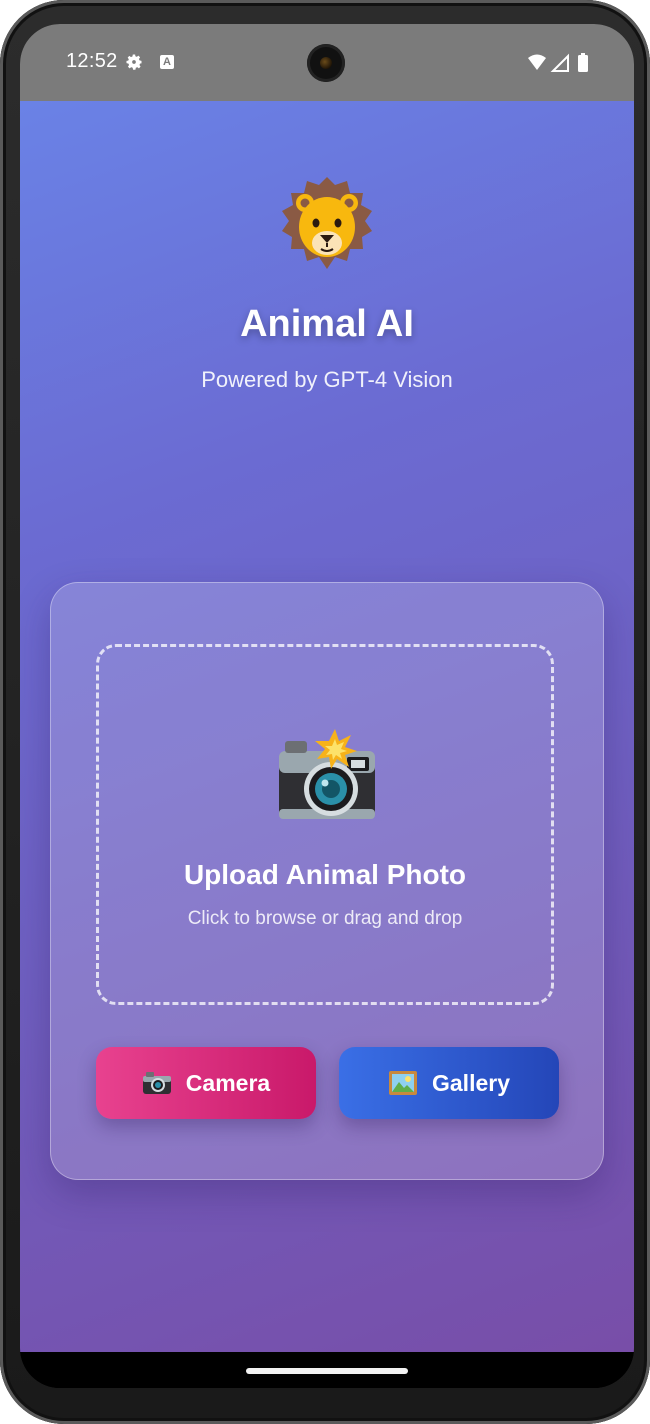 The image size is (650, 1424). Describe the element at coordinates (403, 1083) in the screenshot. I see `framed-picture-icon` at that location.